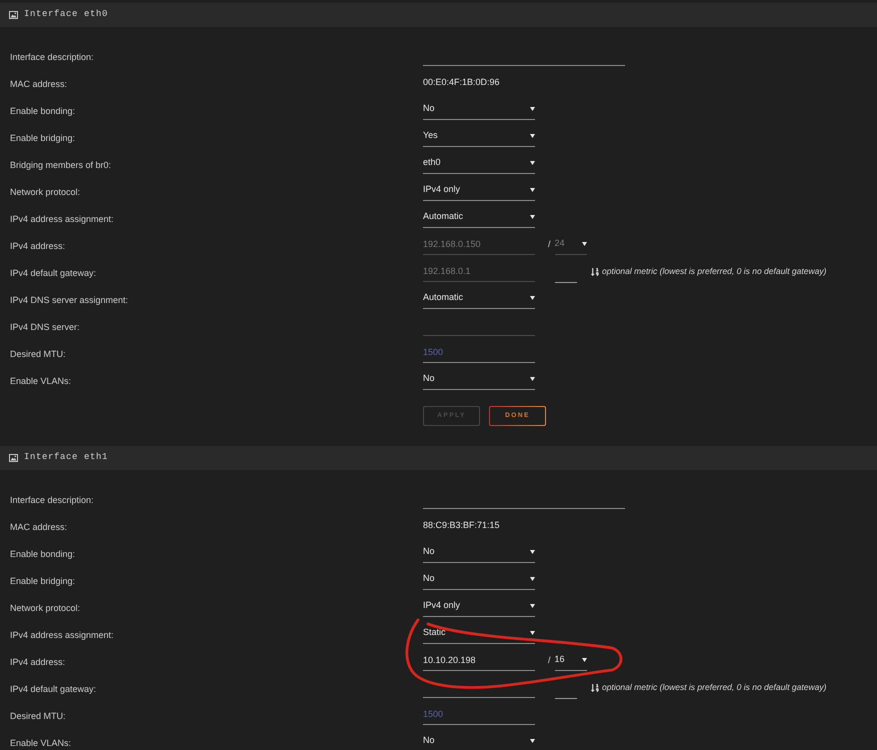  I want to click on input-field: 10.10.20.198, so click(479, 660).